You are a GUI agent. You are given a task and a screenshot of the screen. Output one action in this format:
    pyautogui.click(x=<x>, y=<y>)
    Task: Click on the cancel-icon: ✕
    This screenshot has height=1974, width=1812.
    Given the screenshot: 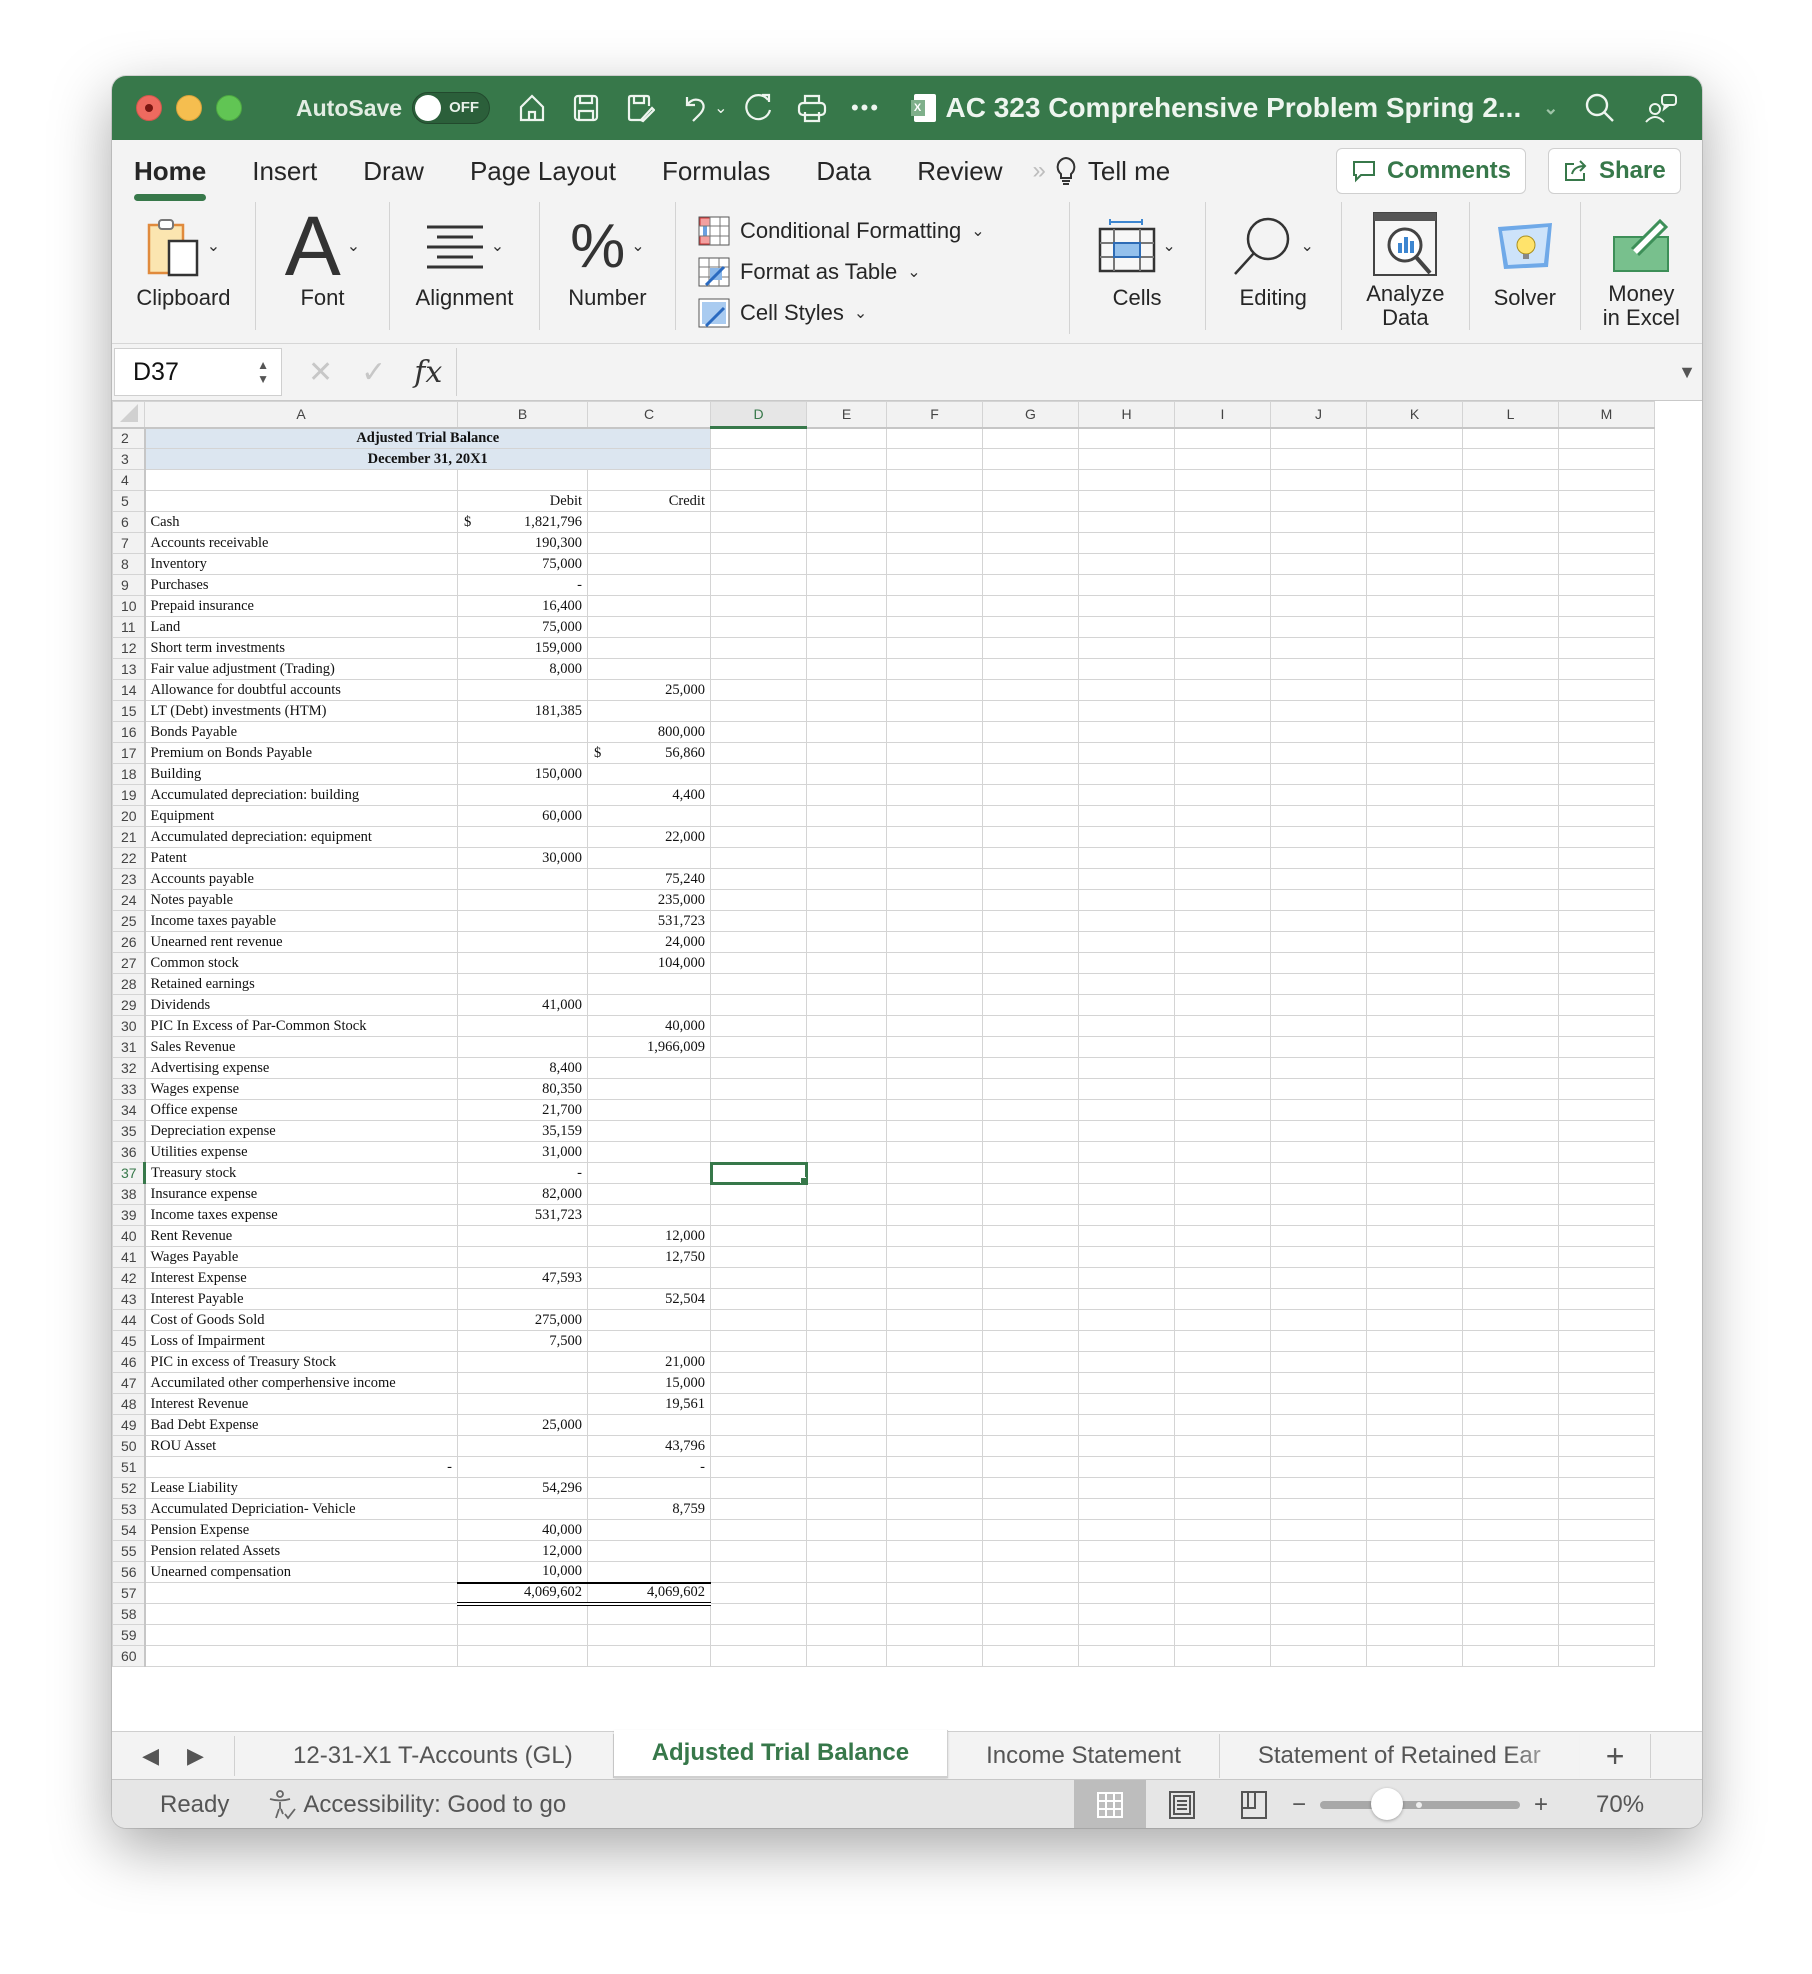 What is the action you would take?
    pyautogui.click(x=320, y=372)
    